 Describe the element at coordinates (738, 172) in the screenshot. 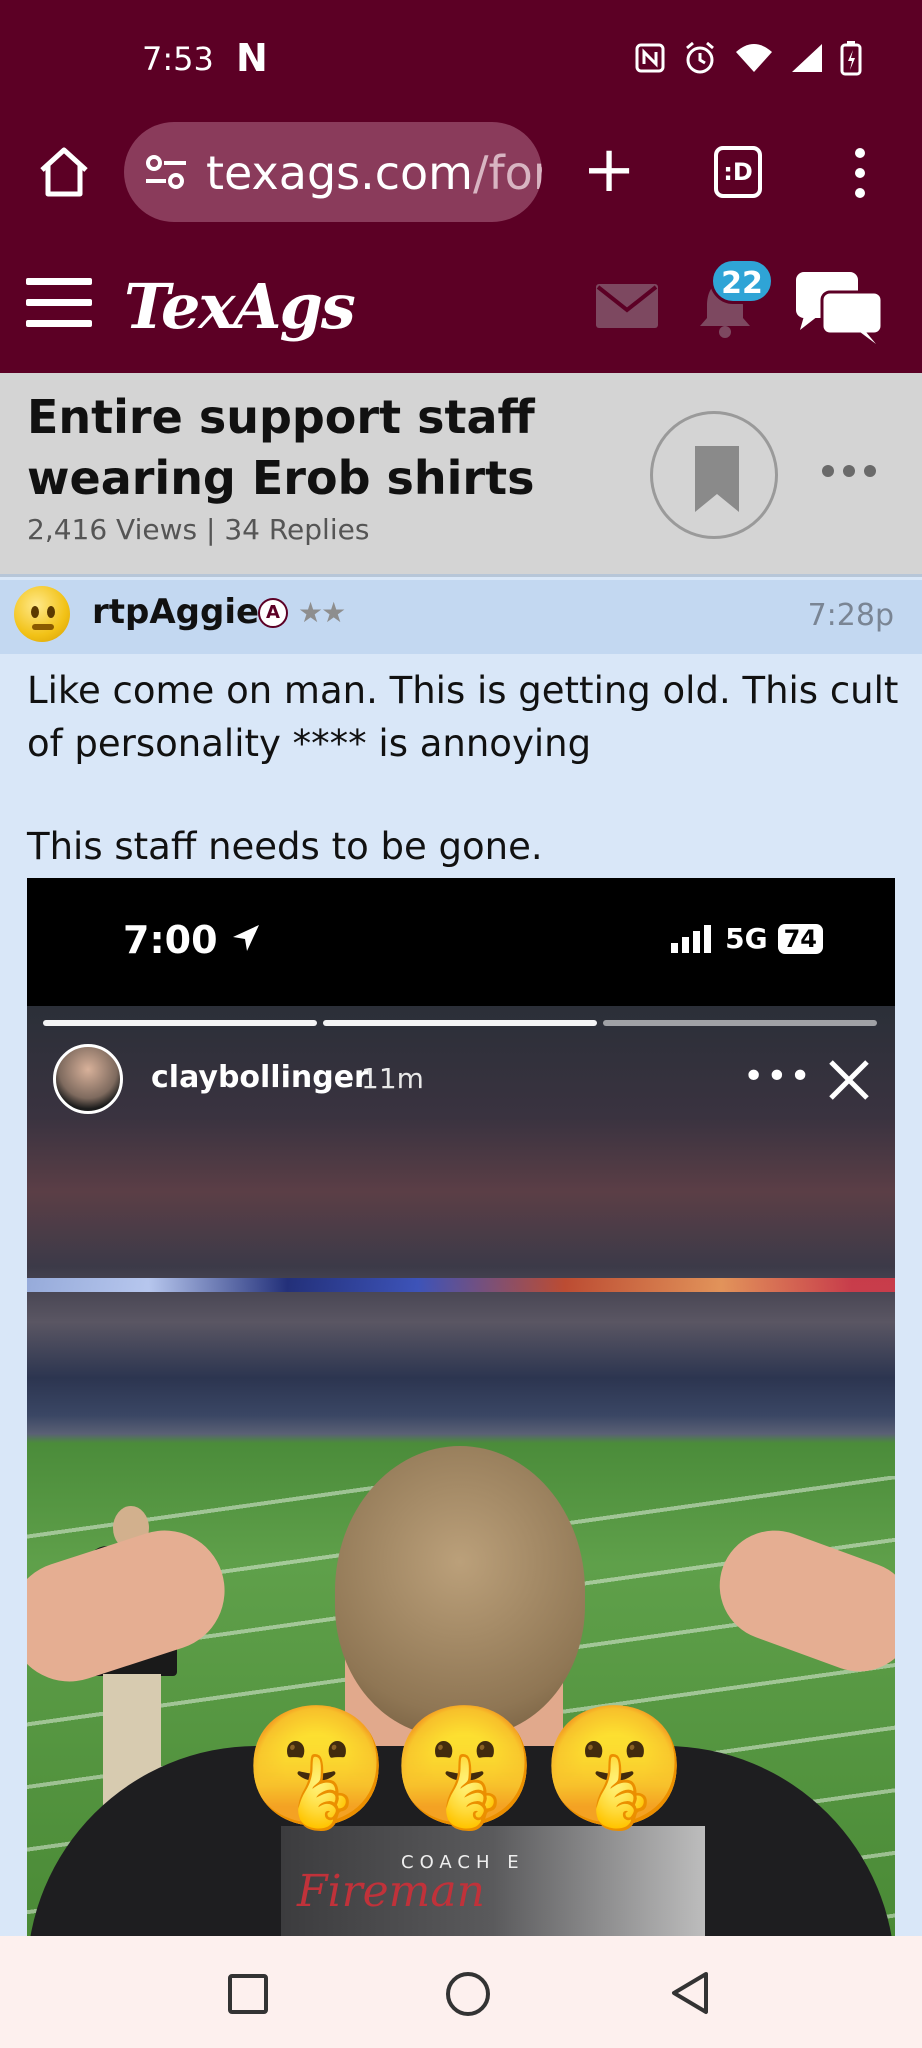

I see `tab-switcher-button: :D` at that location.